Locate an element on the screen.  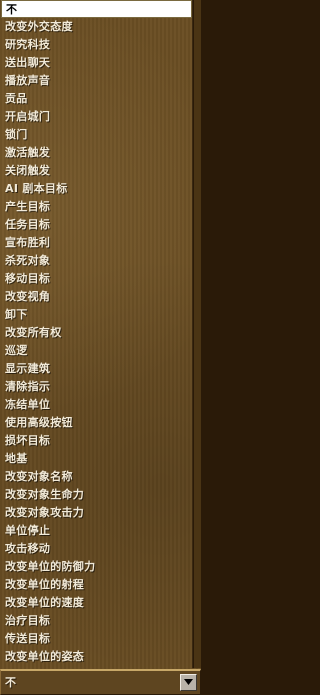
chevron-down-icon is located at coordinates (188, 682).